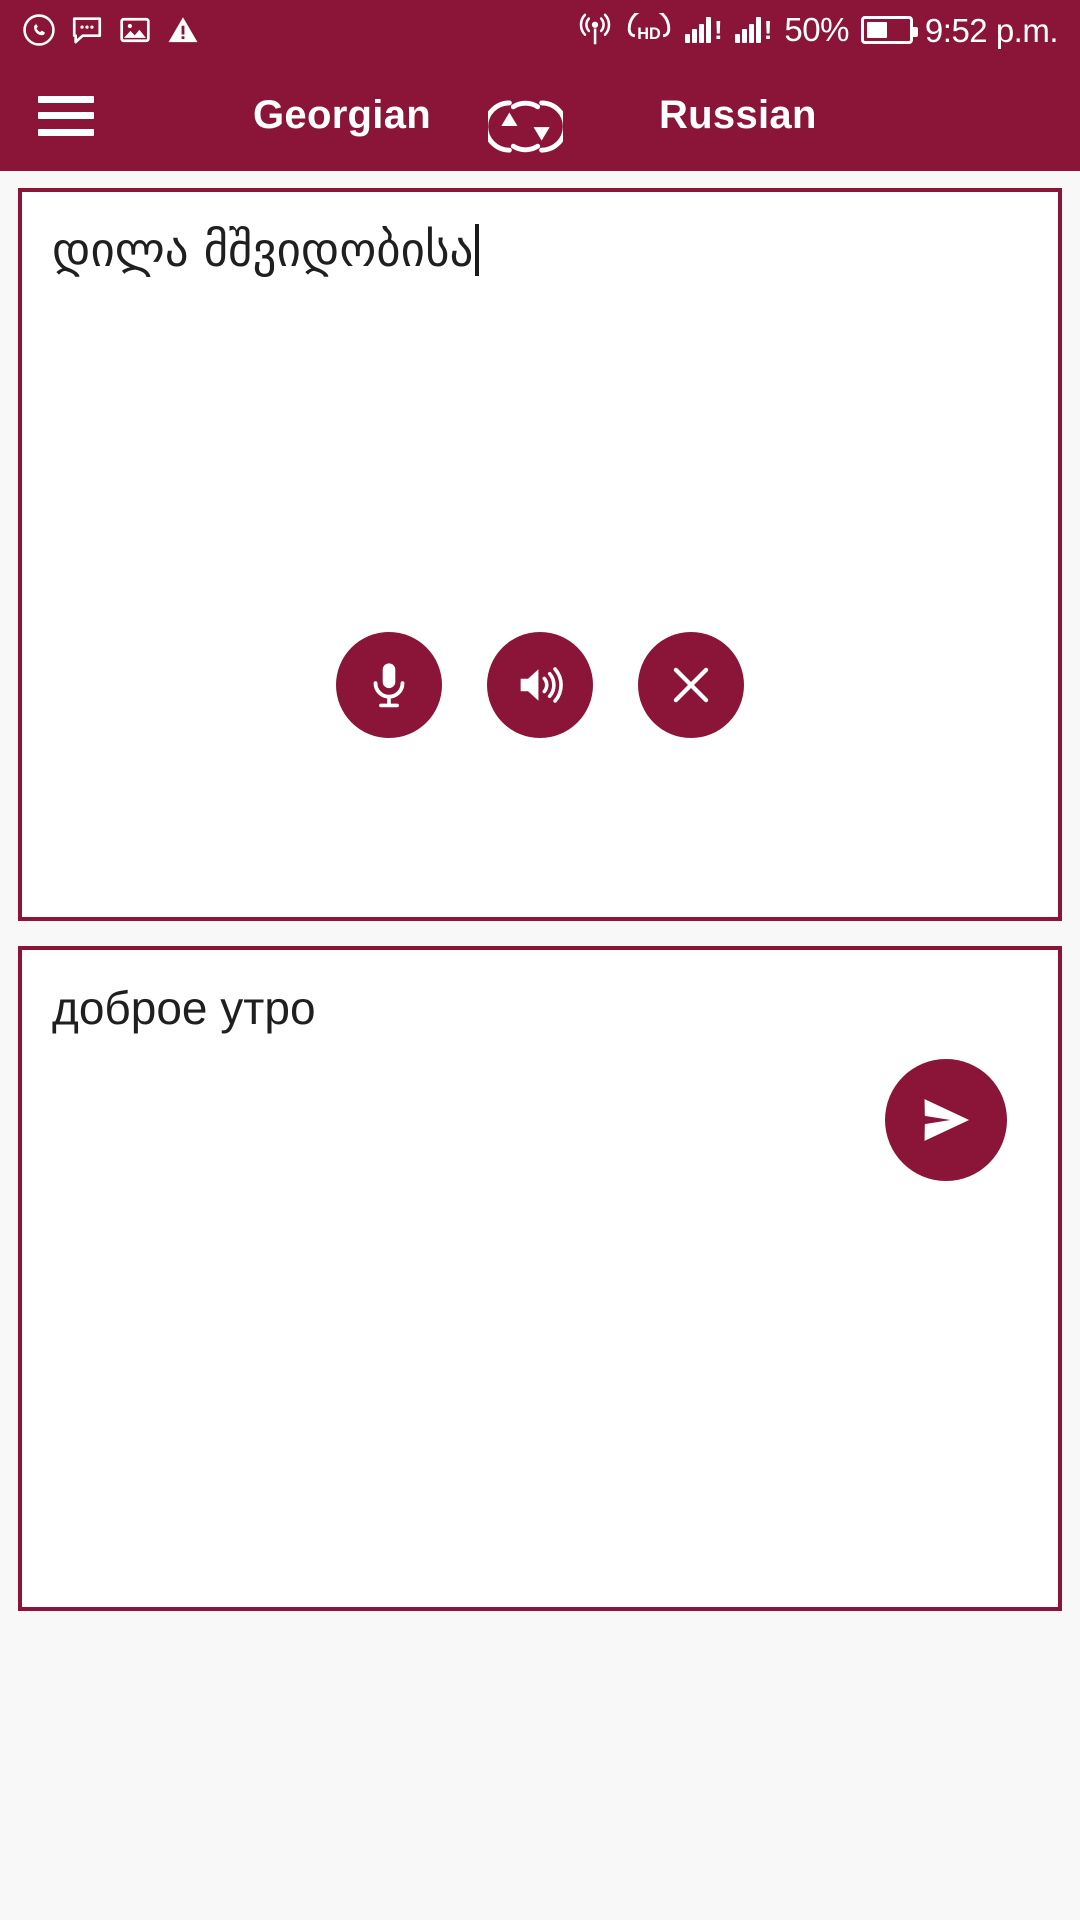  What do you see at coordinates (525, 126) in the screenshot?
I see `swap-languages-icon` at bounding box center [525, 126].